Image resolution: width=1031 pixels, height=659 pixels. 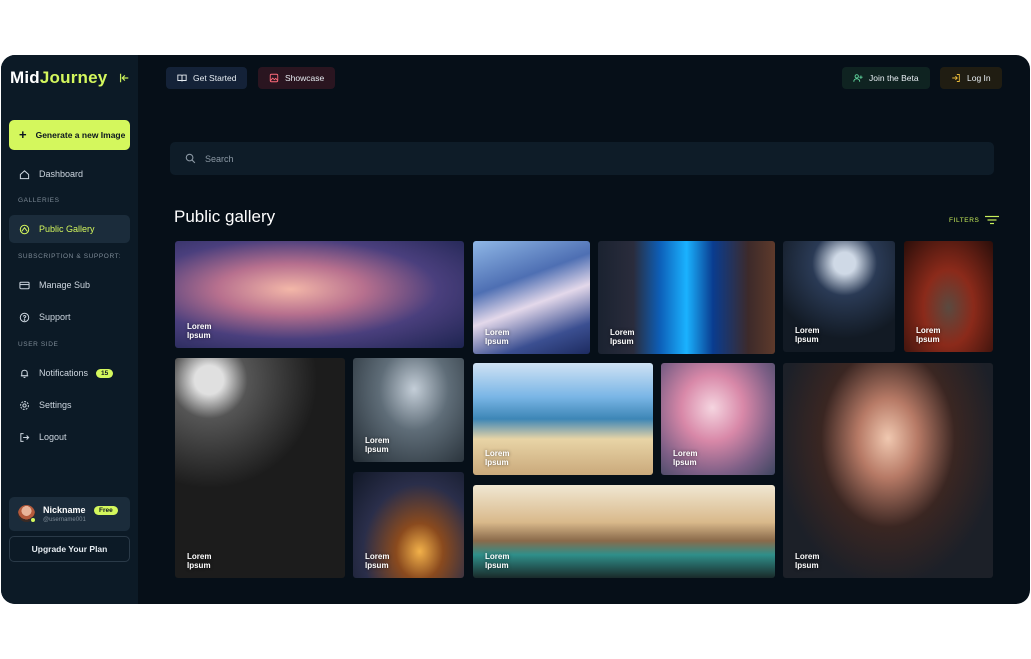 I want to click on plan-badge: Free, so click(x=106, y=510).